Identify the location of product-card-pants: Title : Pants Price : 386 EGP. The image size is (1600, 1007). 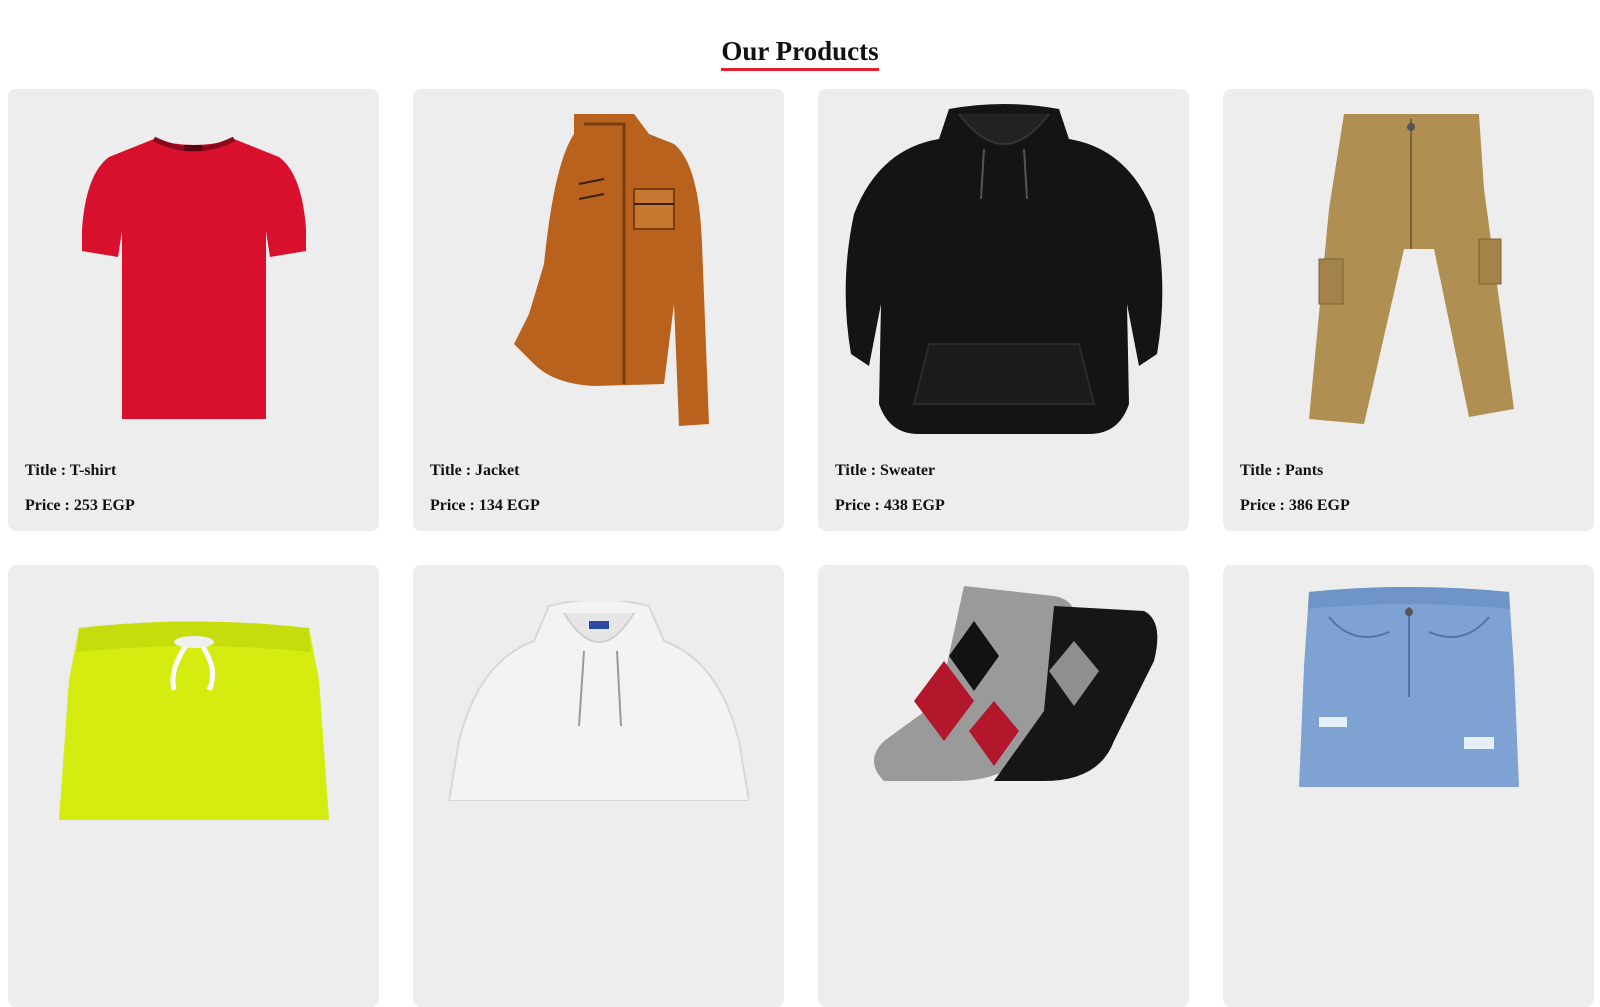
(1408, 310).